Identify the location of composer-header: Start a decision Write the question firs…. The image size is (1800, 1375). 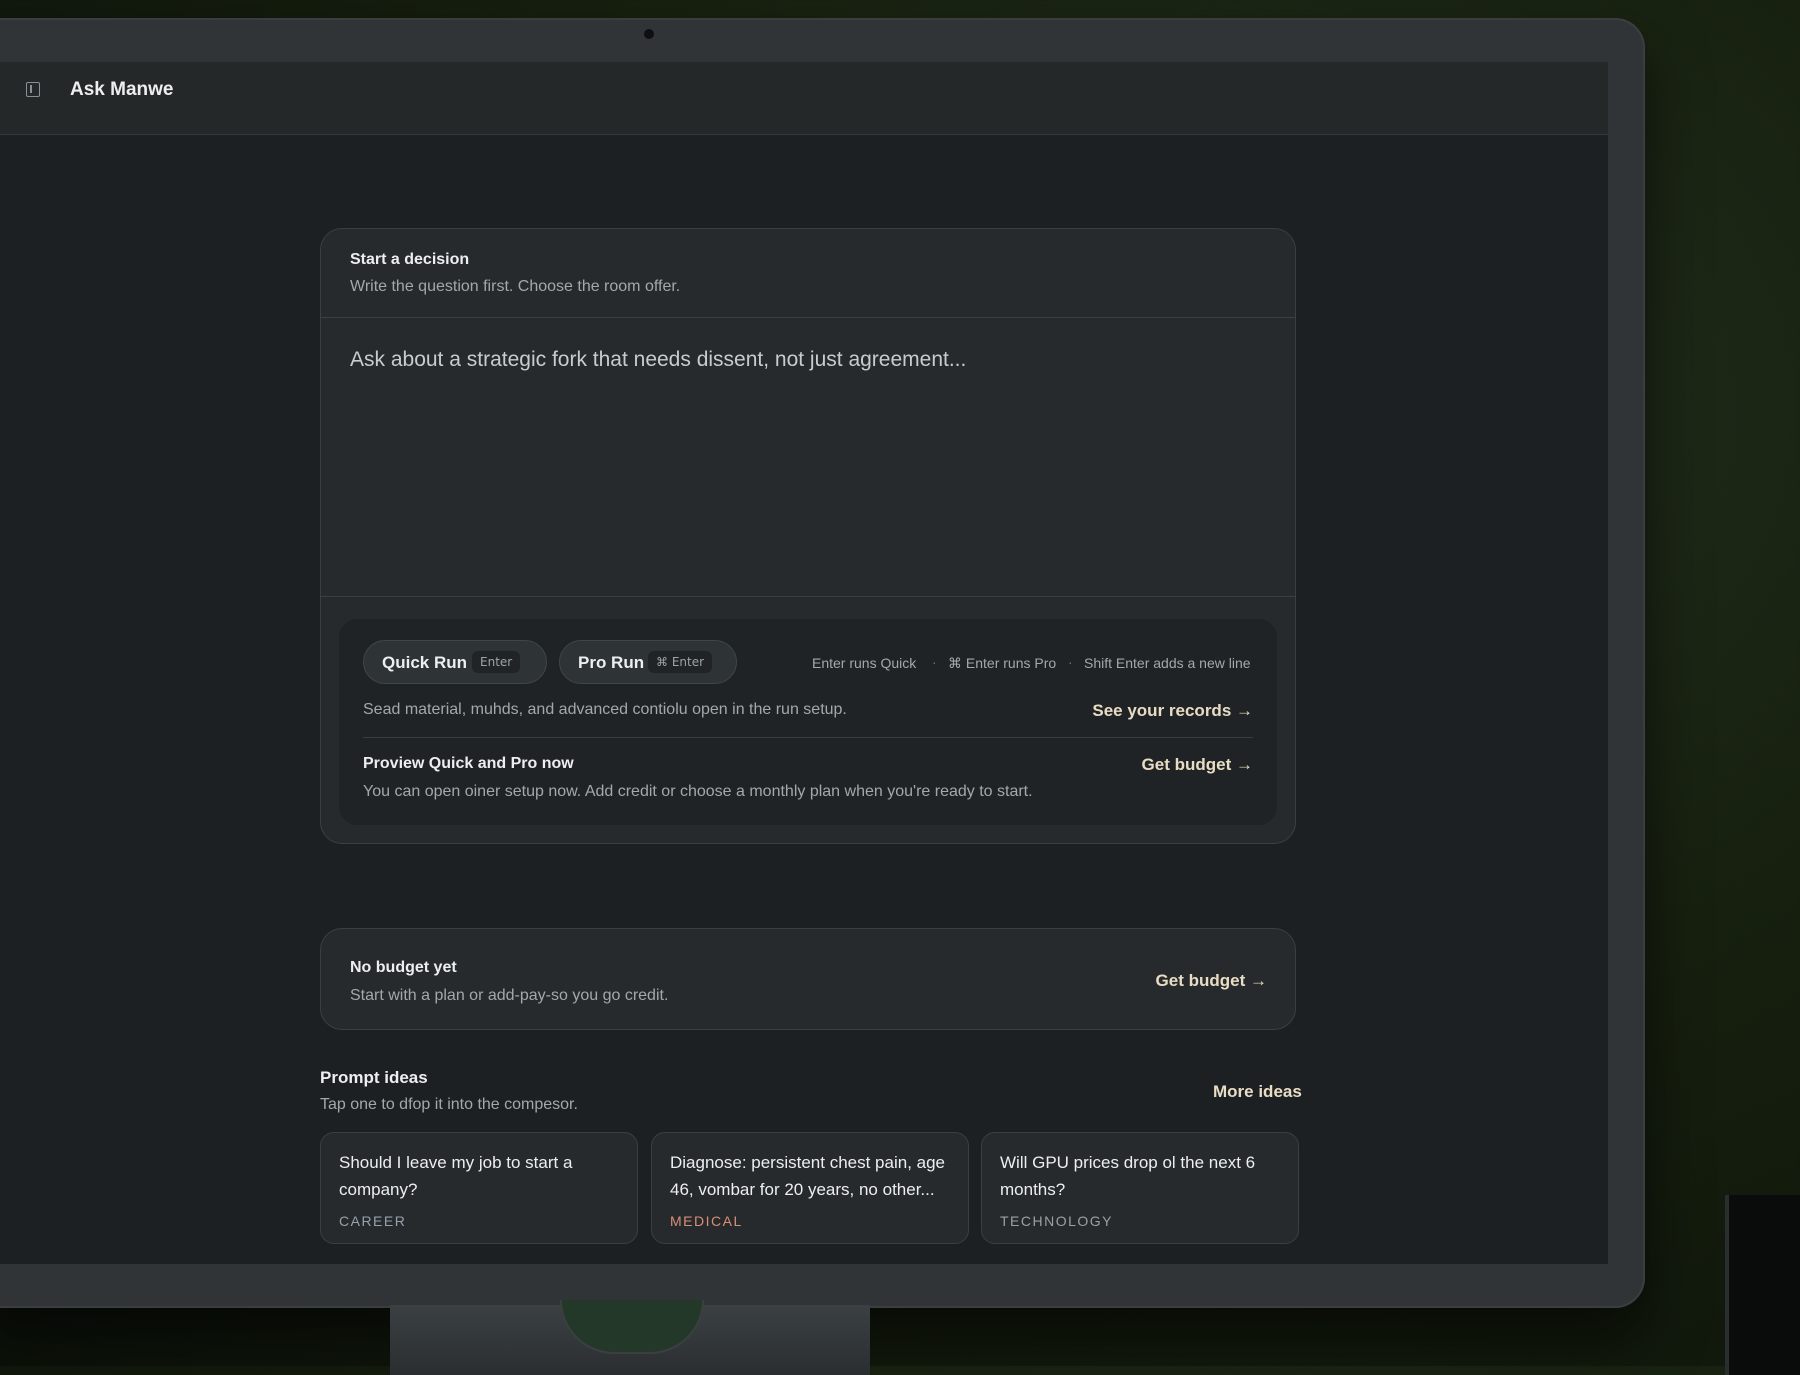
(808, 273).